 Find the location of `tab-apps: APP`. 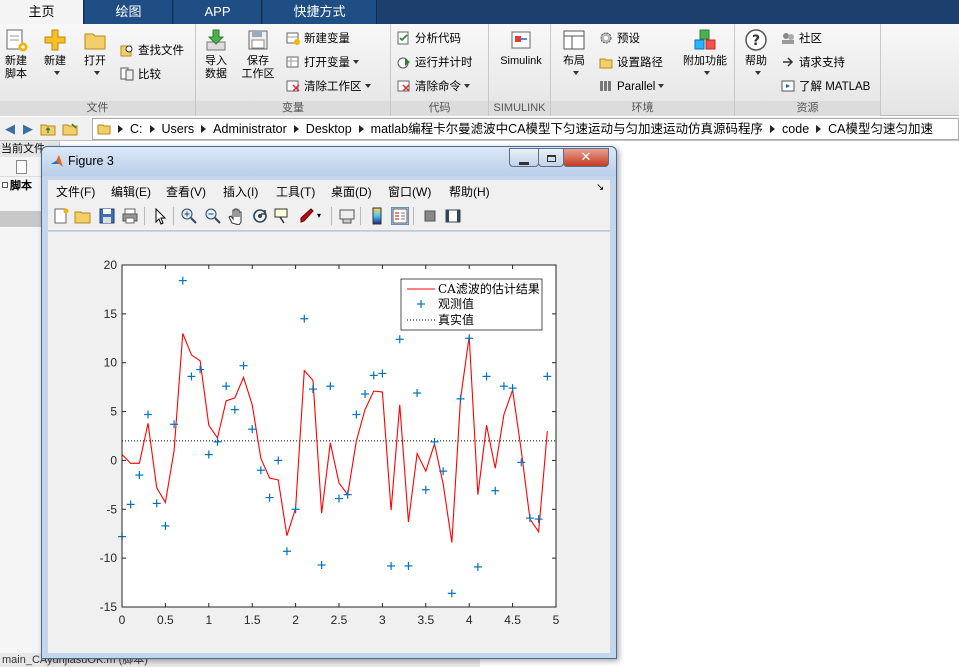

tab-apps: APP is located at coordinates (218, 12).